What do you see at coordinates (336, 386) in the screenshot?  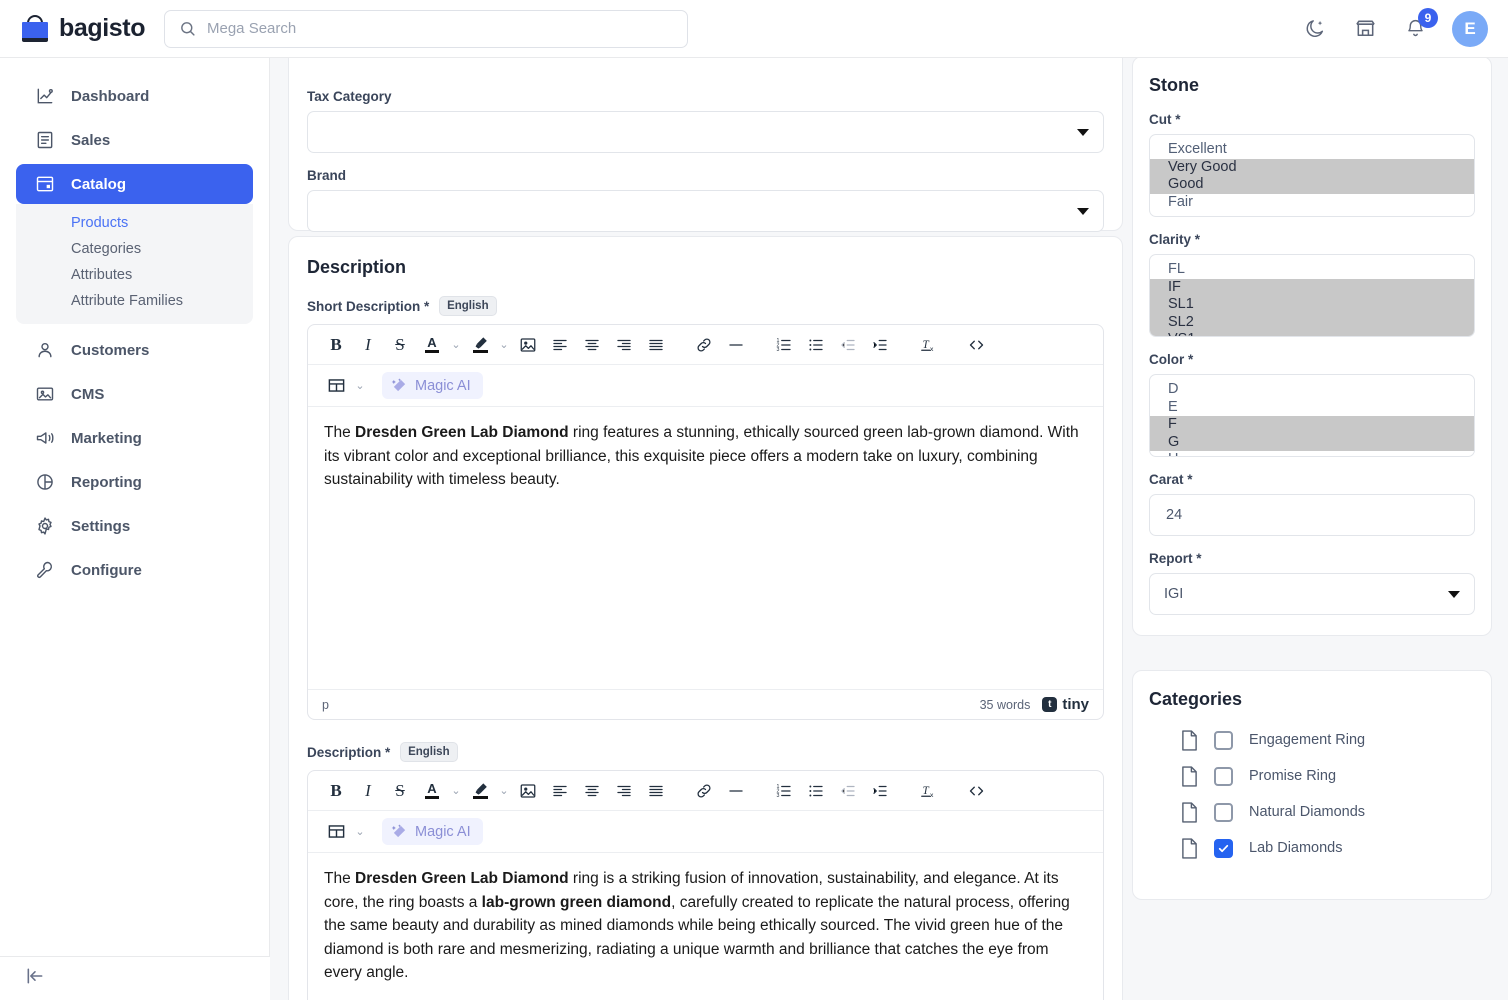 I see `insert-table-button` at bounding box center [336, 386].